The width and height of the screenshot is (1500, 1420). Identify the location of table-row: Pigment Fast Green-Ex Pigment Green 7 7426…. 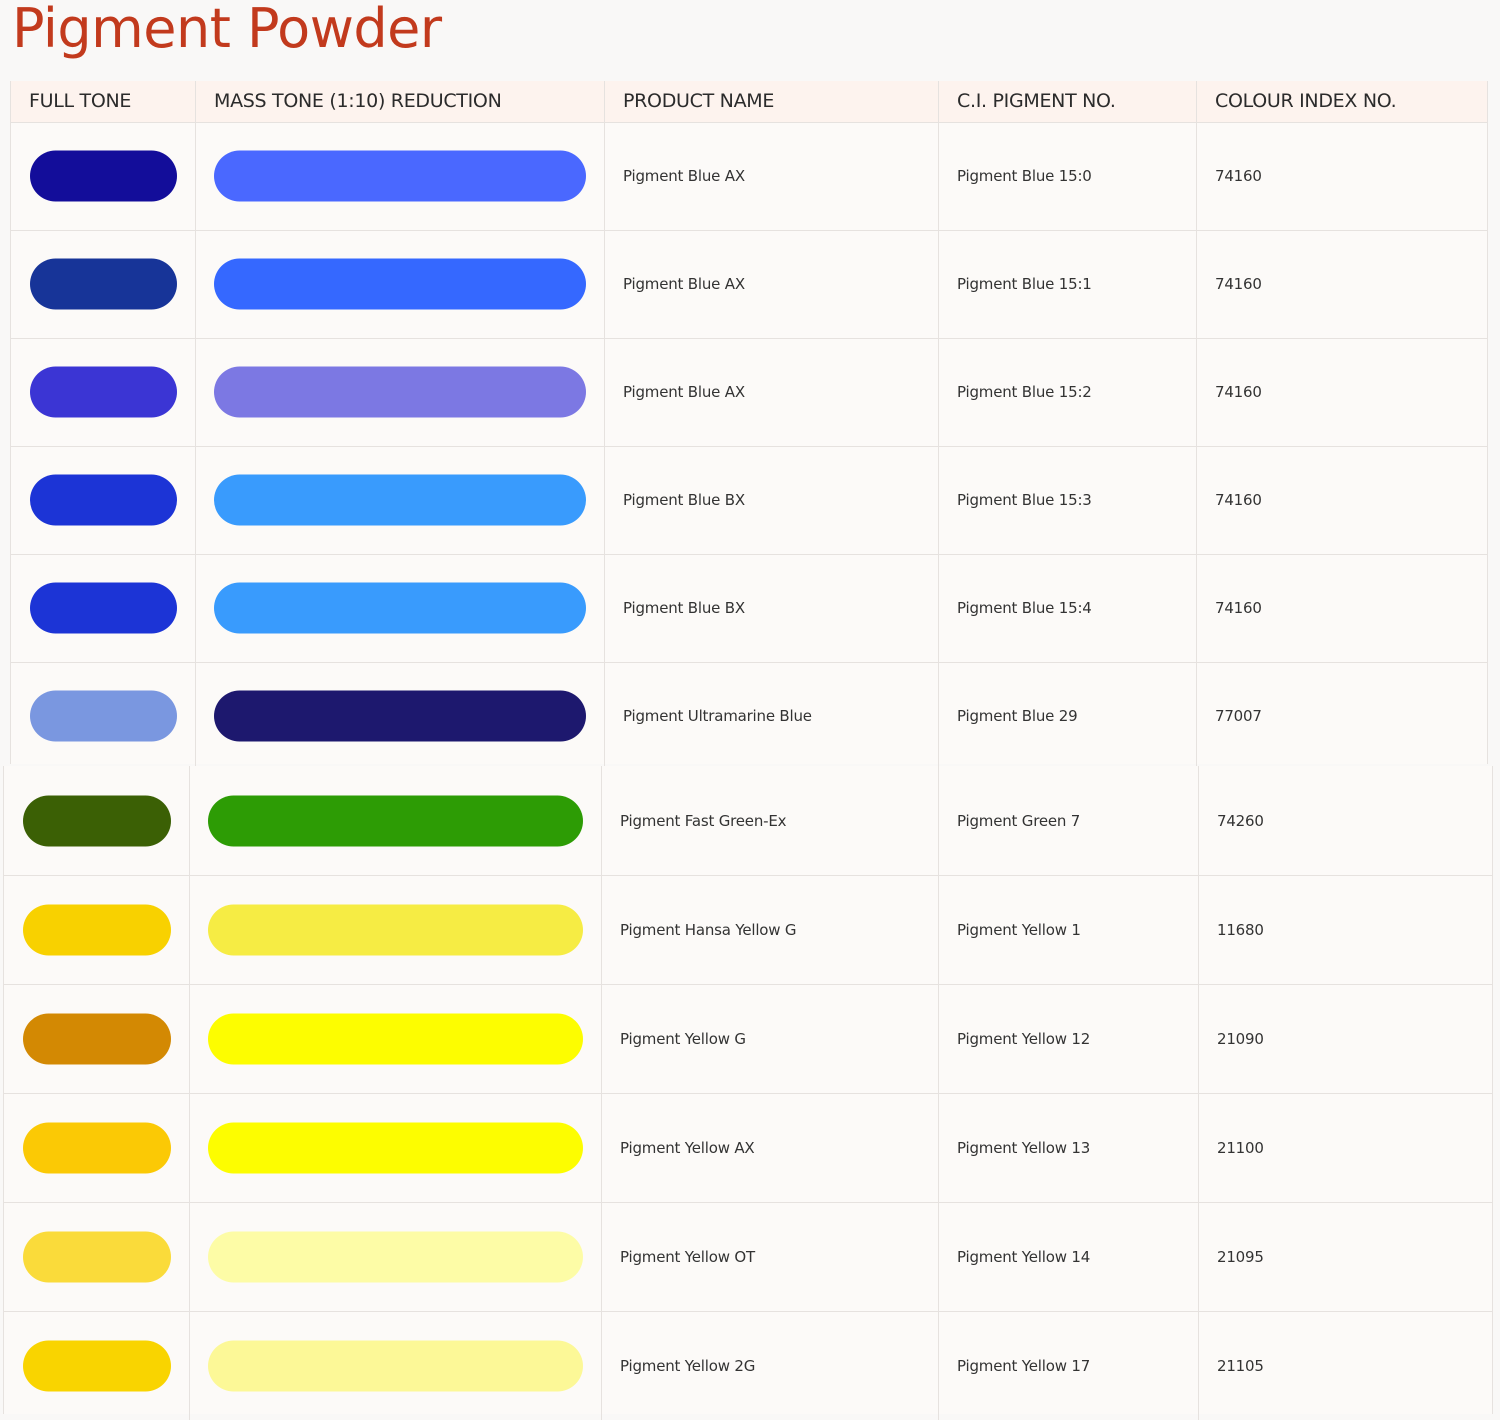
(748, 821).